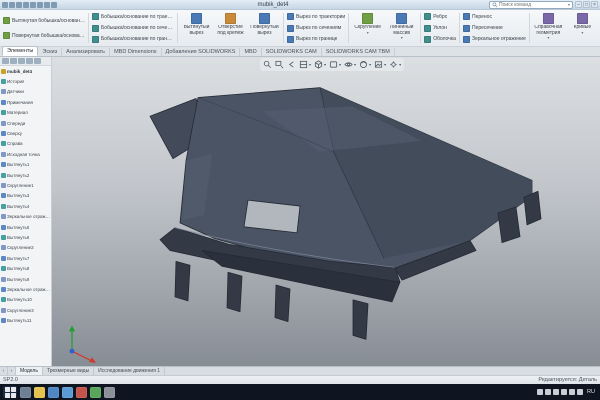 The height and width of the screenshot is (400, 600). I want to click on section-view-icon: ▾, so click(305, 64).